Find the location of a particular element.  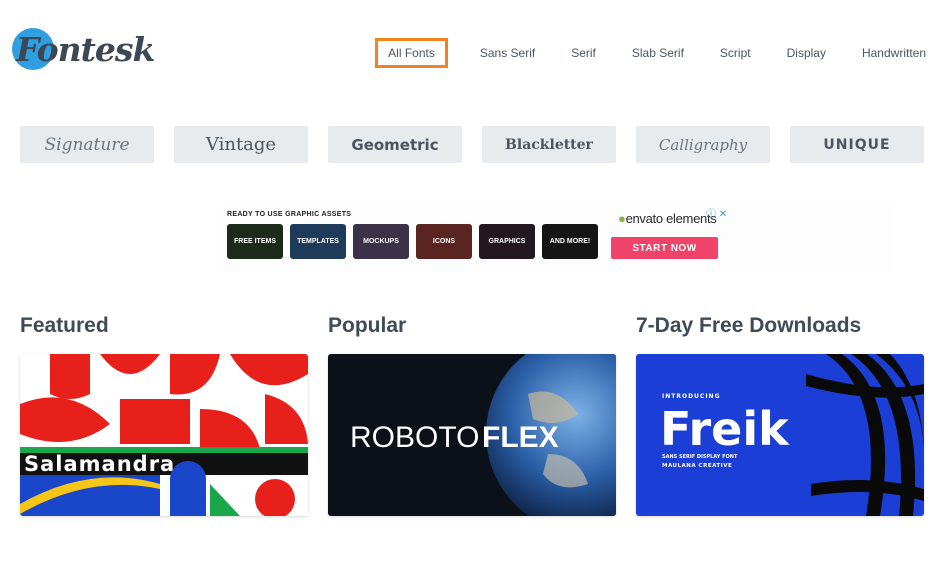

logo-text: Fontesk is located at coordinates (85, 49).